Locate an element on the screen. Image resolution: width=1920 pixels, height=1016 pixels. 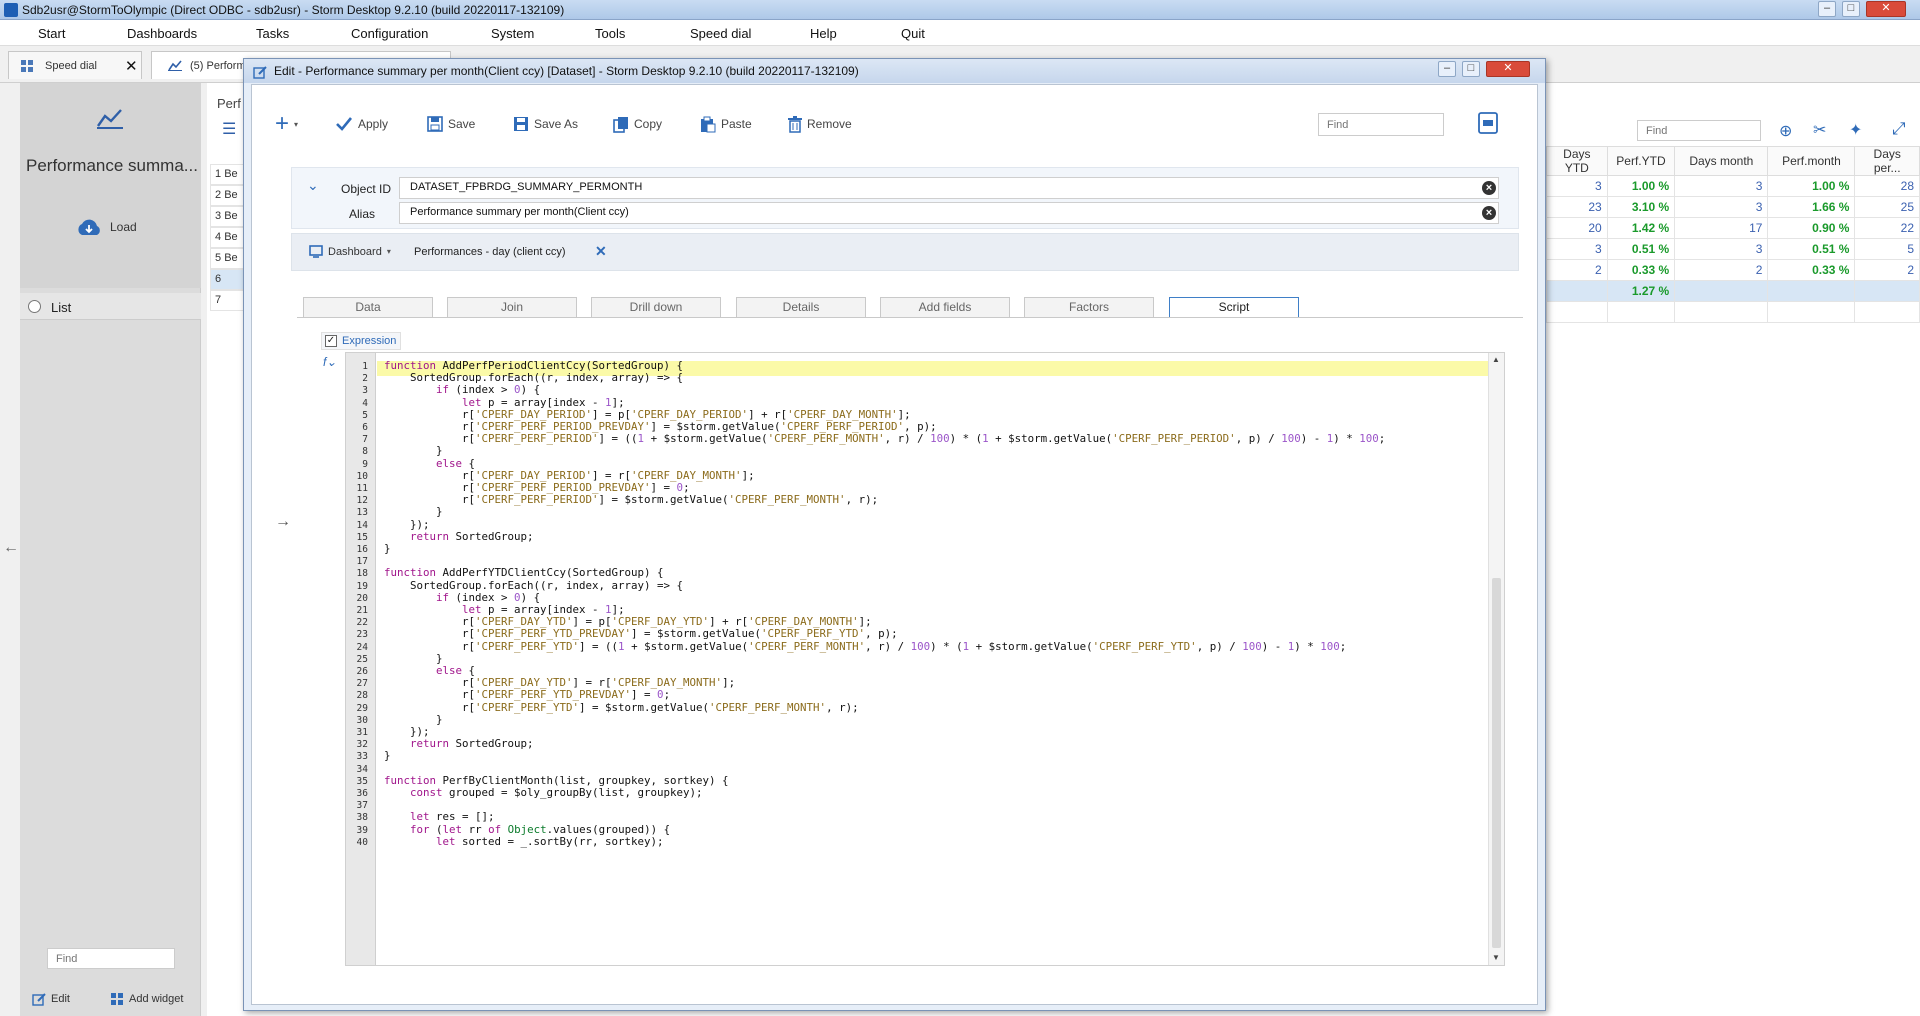
sidebar-find-input is located at coordinates (111, 958).